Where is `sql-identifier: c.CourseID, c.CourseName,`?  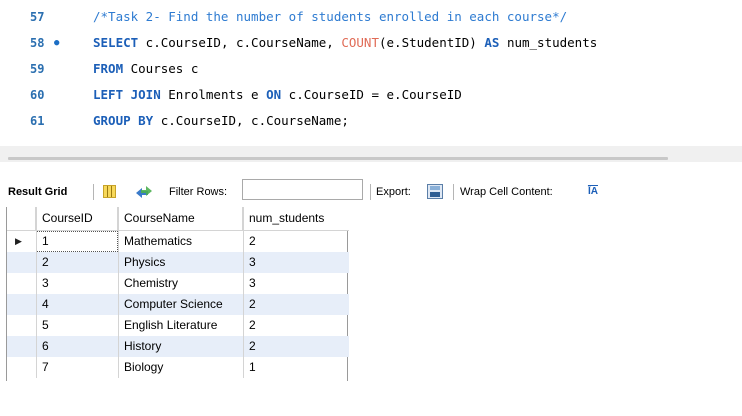
sql-identifier: c.CourseID, c.CourseName, is located at coordinates (240, 42).